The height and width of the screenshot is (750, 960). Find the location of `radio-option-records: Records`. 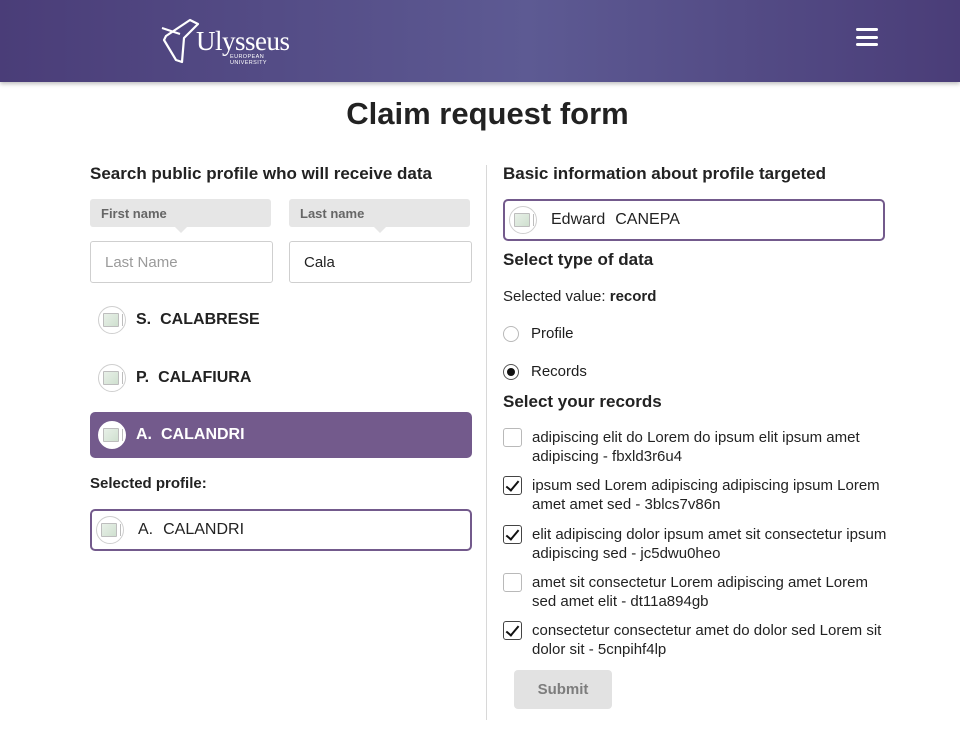

radio-option-records: Records is located at coordinates (545, 371).